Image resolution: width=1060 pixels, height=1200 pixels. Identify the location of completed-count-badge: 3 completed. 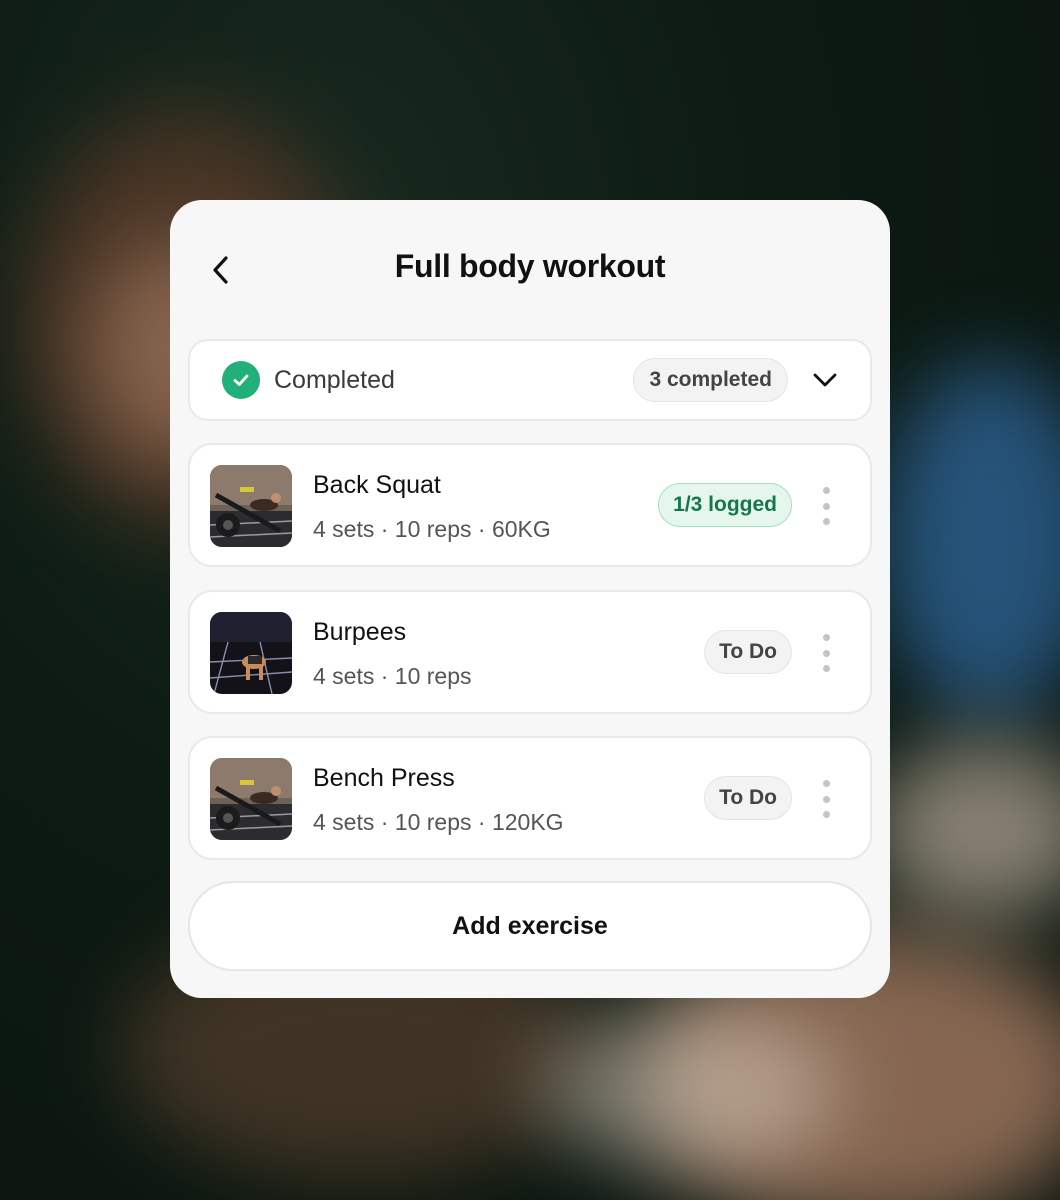
(710, 380).